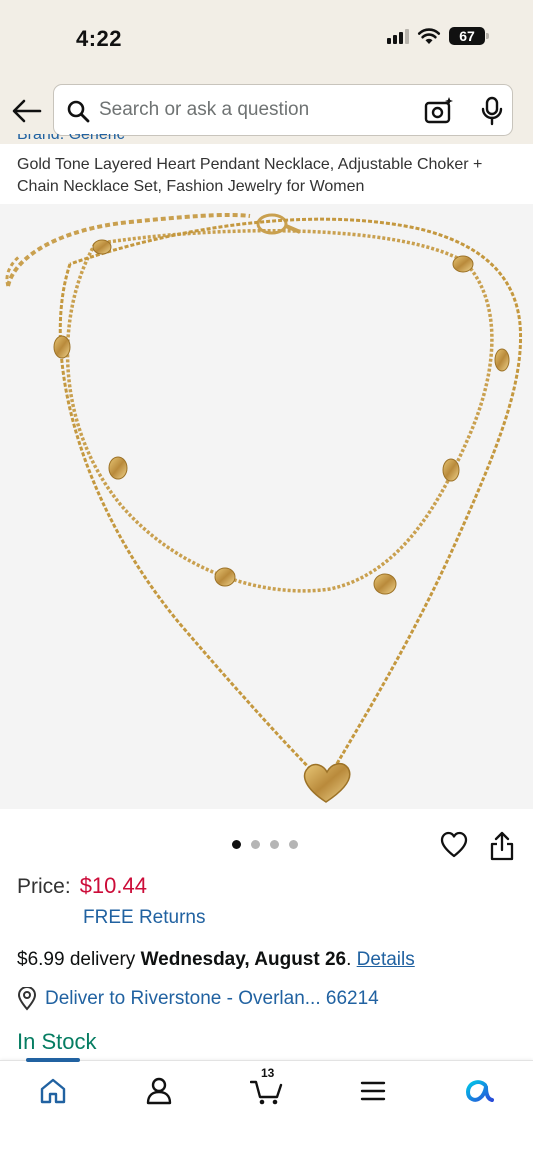 This screenshot has height=1158, width=533. Describe the element at coordinates (429, 36) in the screenshot. I see `wifi-icon` at that location.